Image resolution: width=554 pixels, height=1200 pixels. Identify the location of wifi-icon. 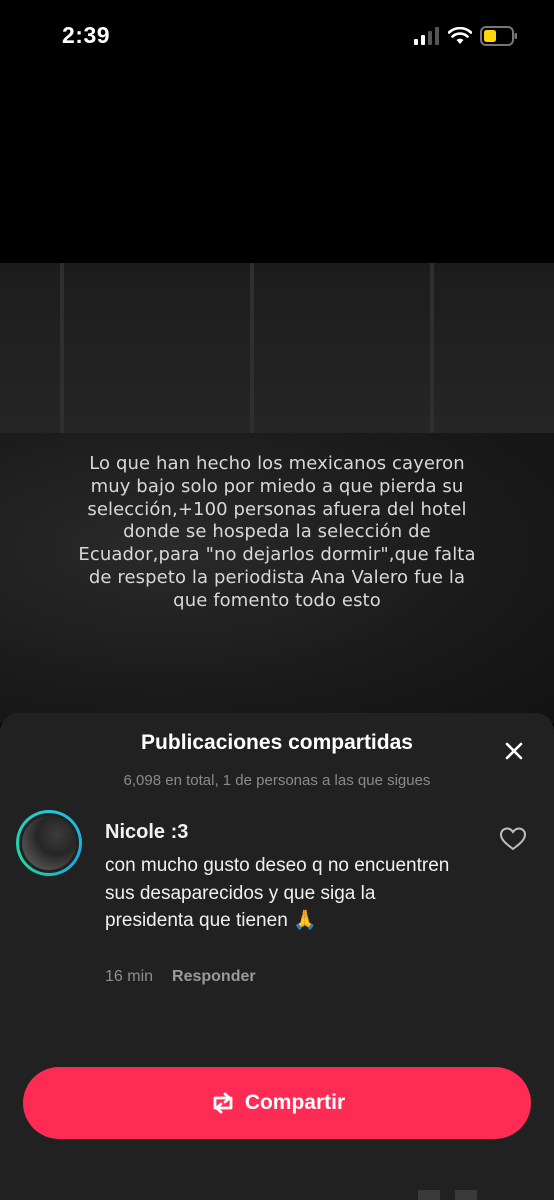
(460, 35).